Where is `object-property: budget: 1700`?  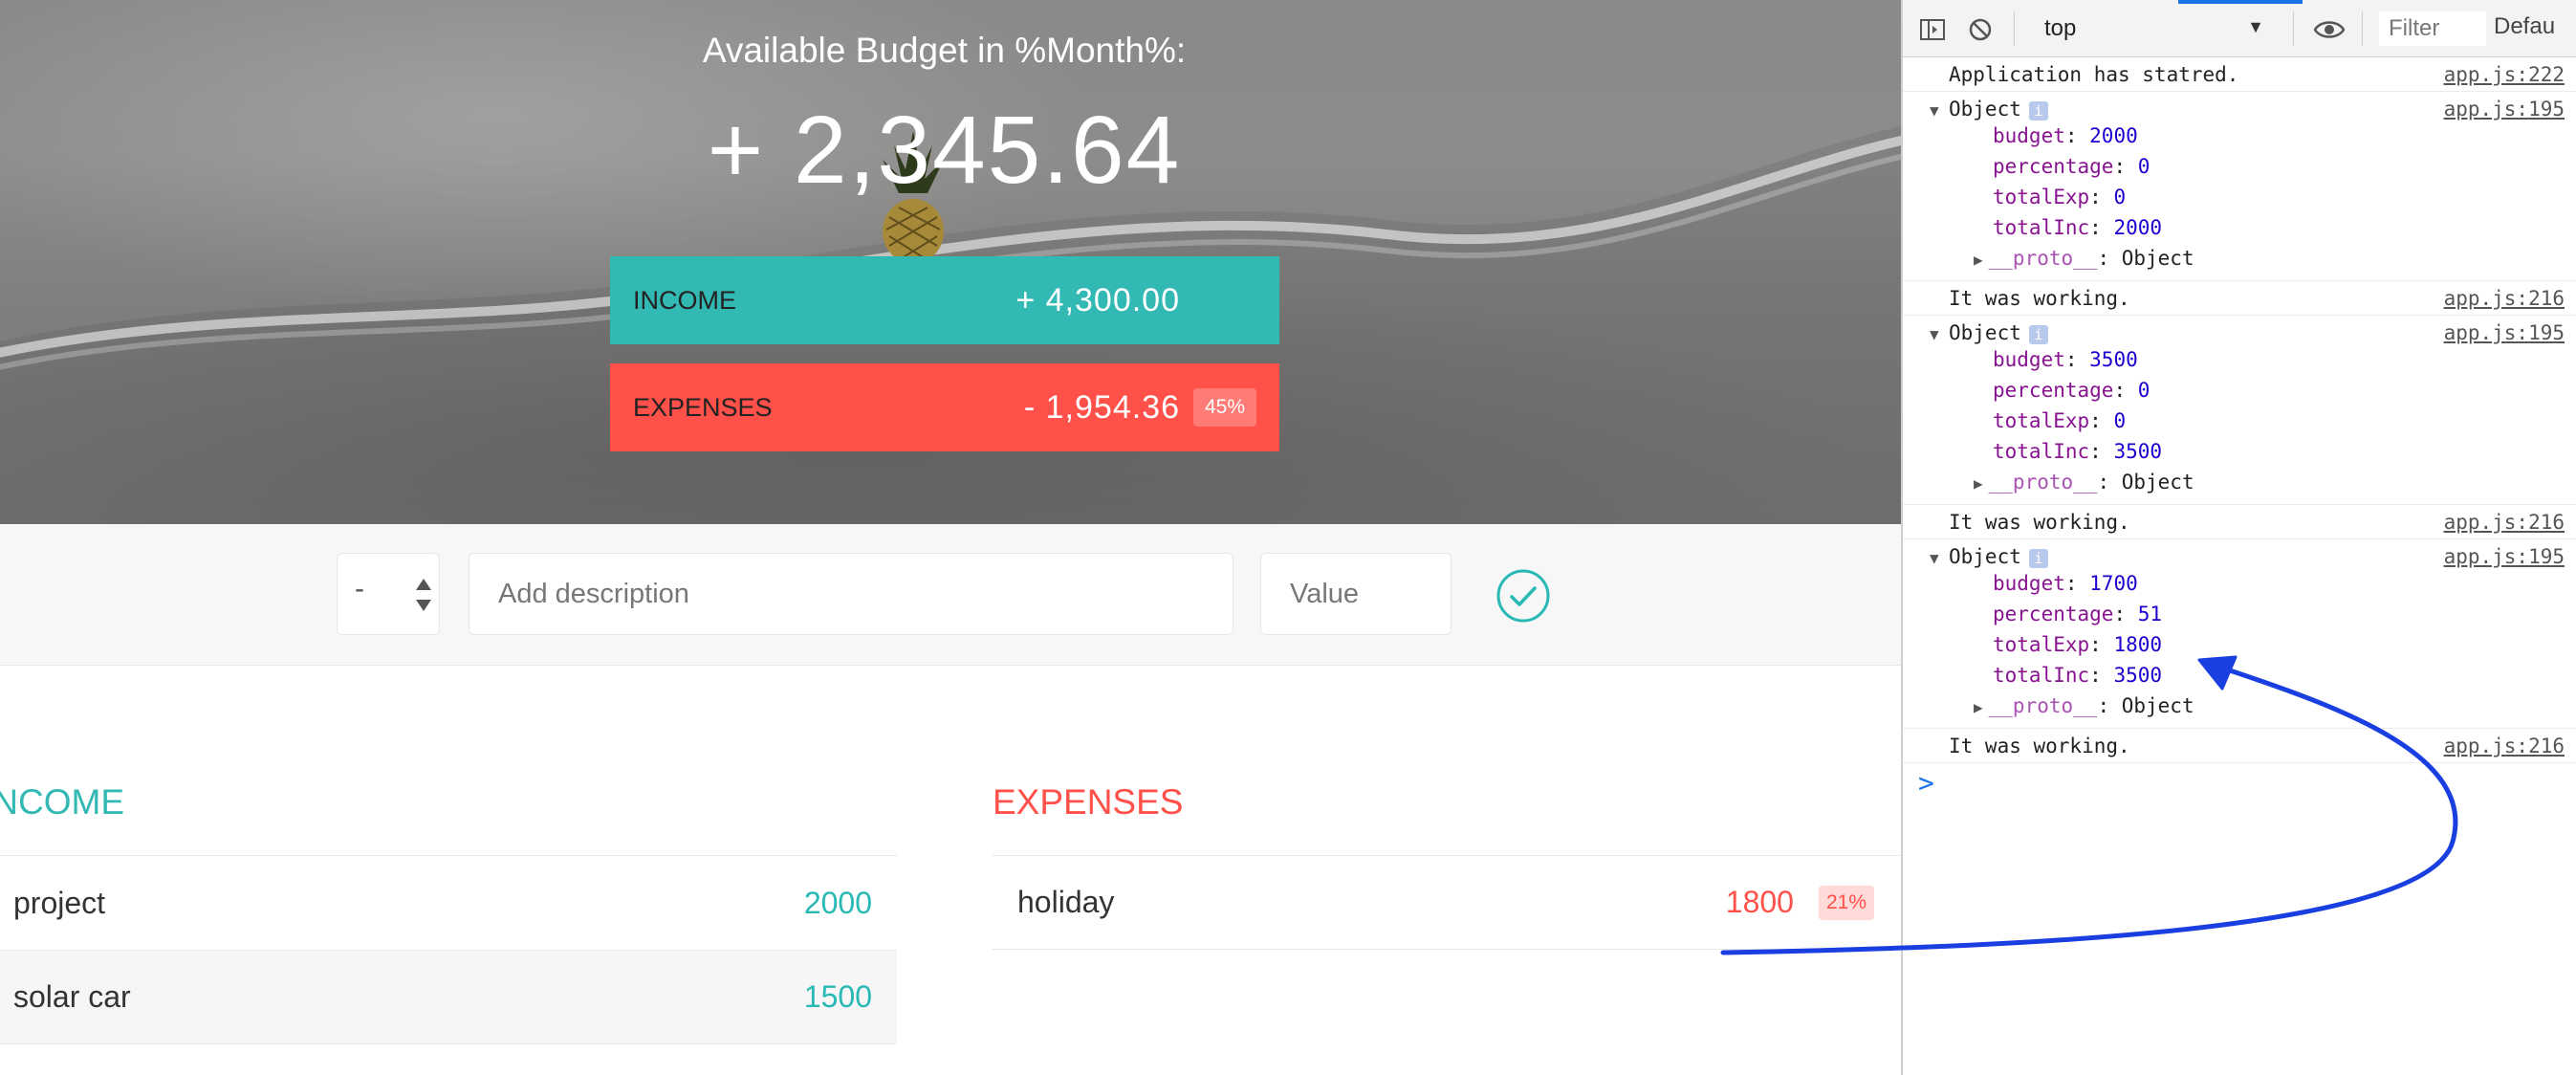 object-property: budget: 1700 is located at coordinates (2065, 583).